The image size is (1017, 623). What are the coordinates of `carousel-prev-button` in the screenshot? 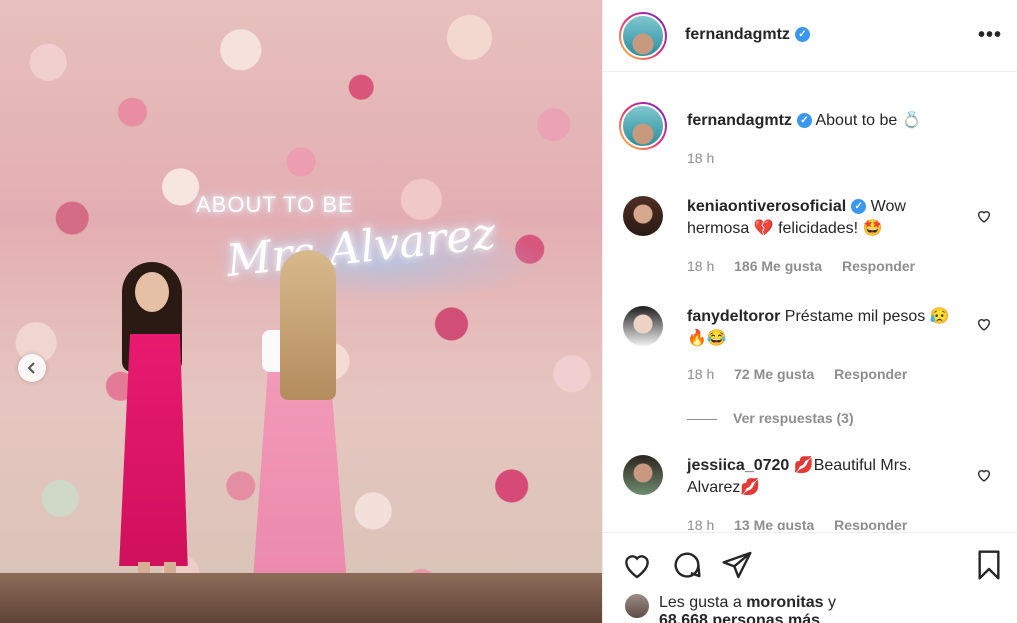 It's located at (32, 368).